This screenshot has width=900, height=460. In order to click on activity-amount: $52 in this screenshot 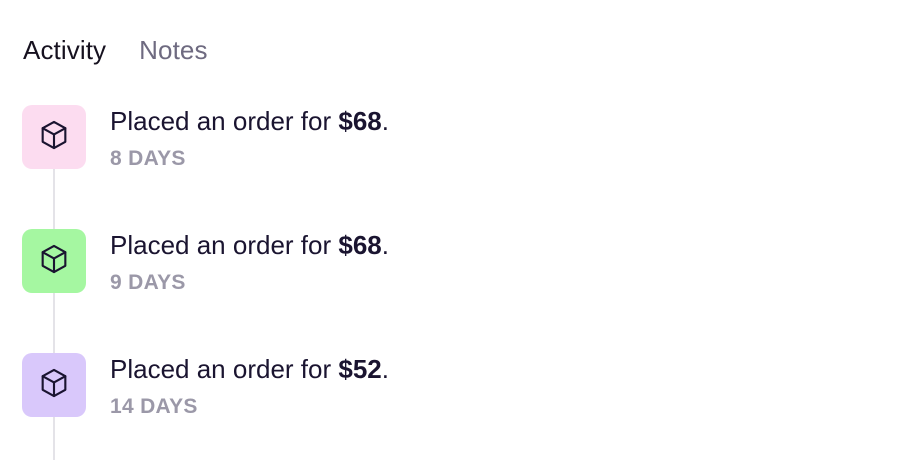, I will do `click(360, 369)`.